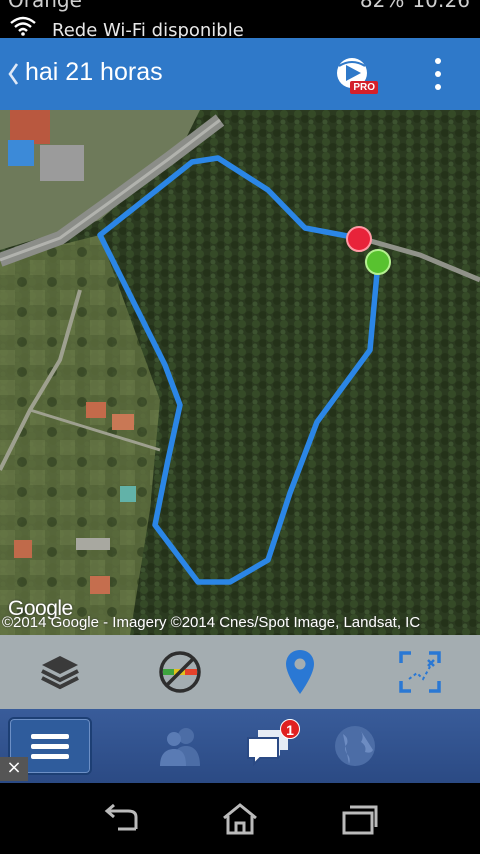 This screenshot has width=480, height=854. I want to click on chevron-left-icon, so click(13, 74).